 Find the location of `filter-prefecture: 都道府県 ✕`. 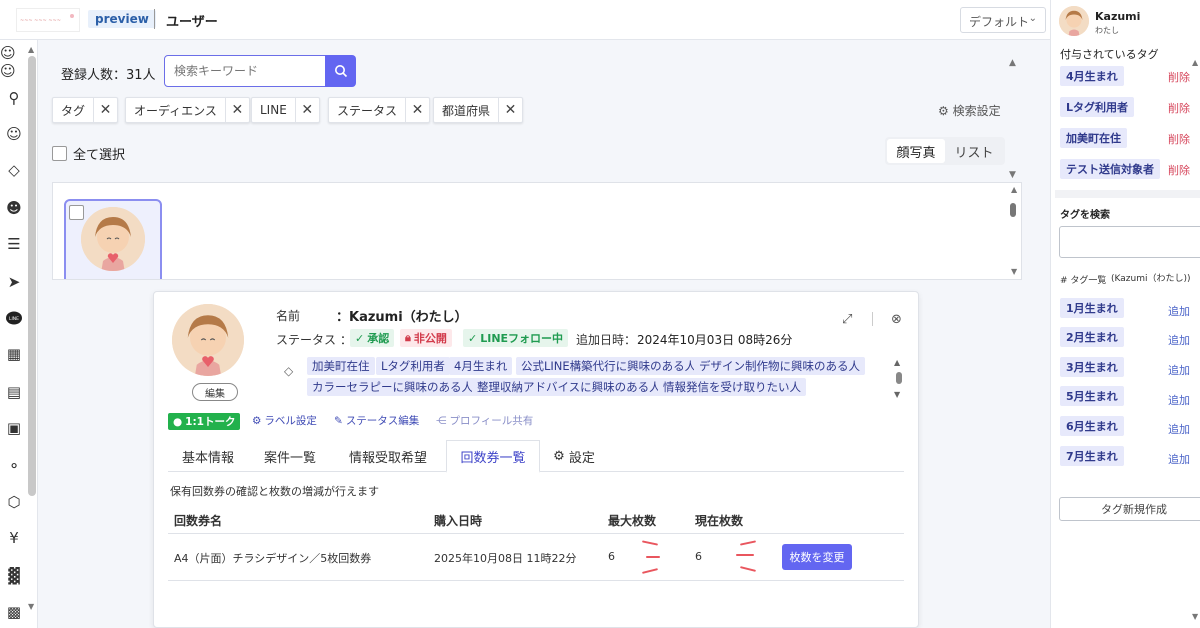

filter-prefecture: 都道府県 ✕ is located at coordinates (478, 110).